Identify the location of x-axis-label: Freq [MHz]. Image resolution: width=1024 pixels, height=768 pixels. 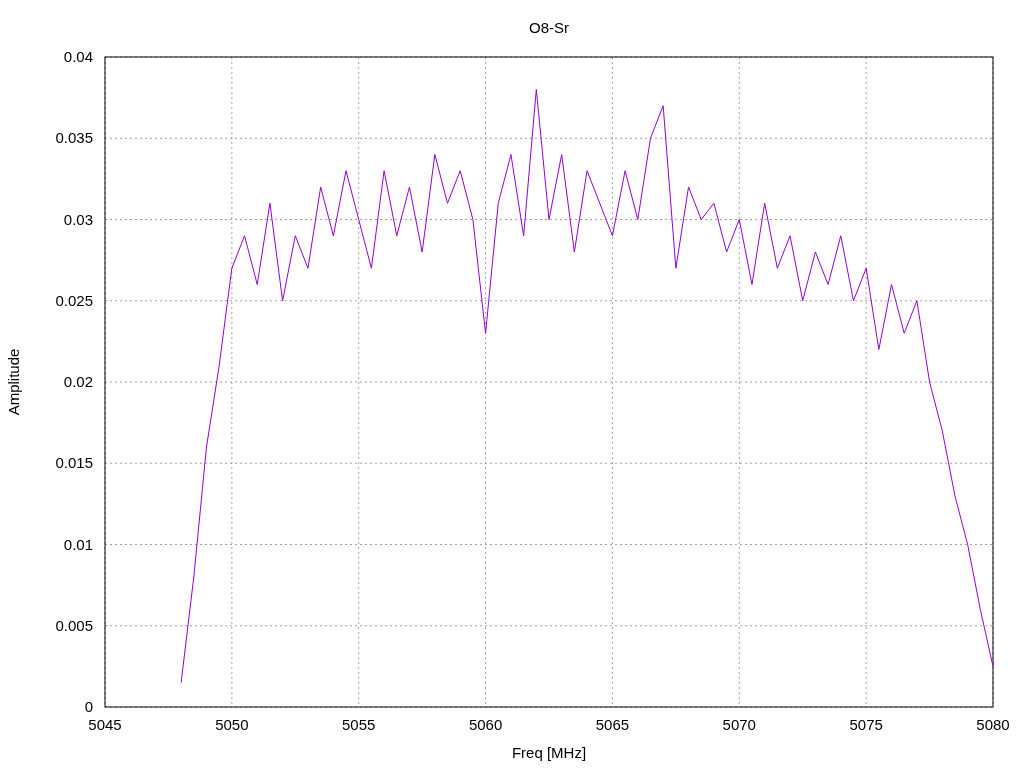
(549, 752).